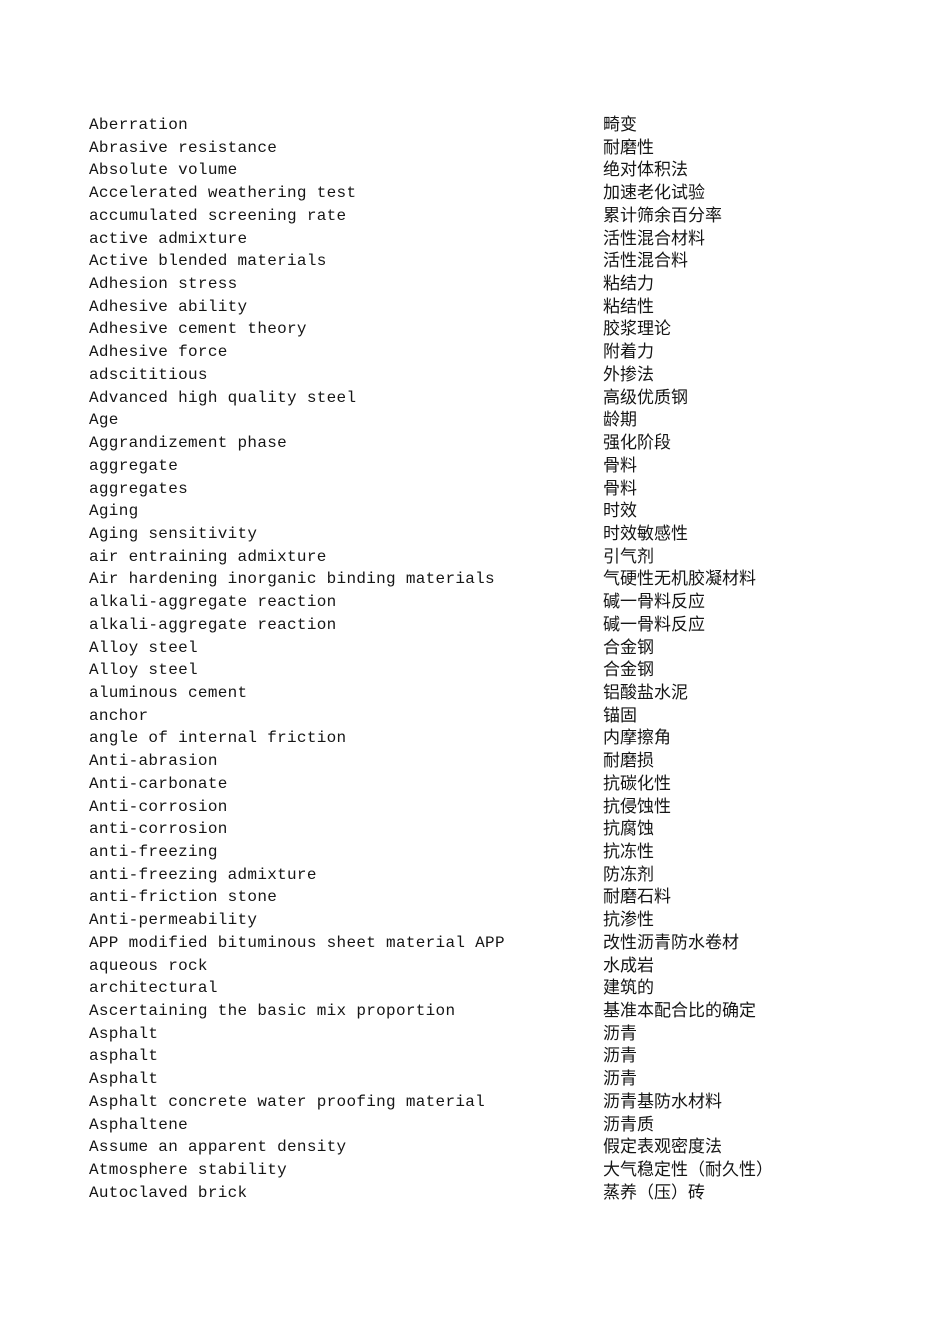 This screenshot has height=1344, width=950. I want to click on english-term: air entraining admixture, so click(208, 556).